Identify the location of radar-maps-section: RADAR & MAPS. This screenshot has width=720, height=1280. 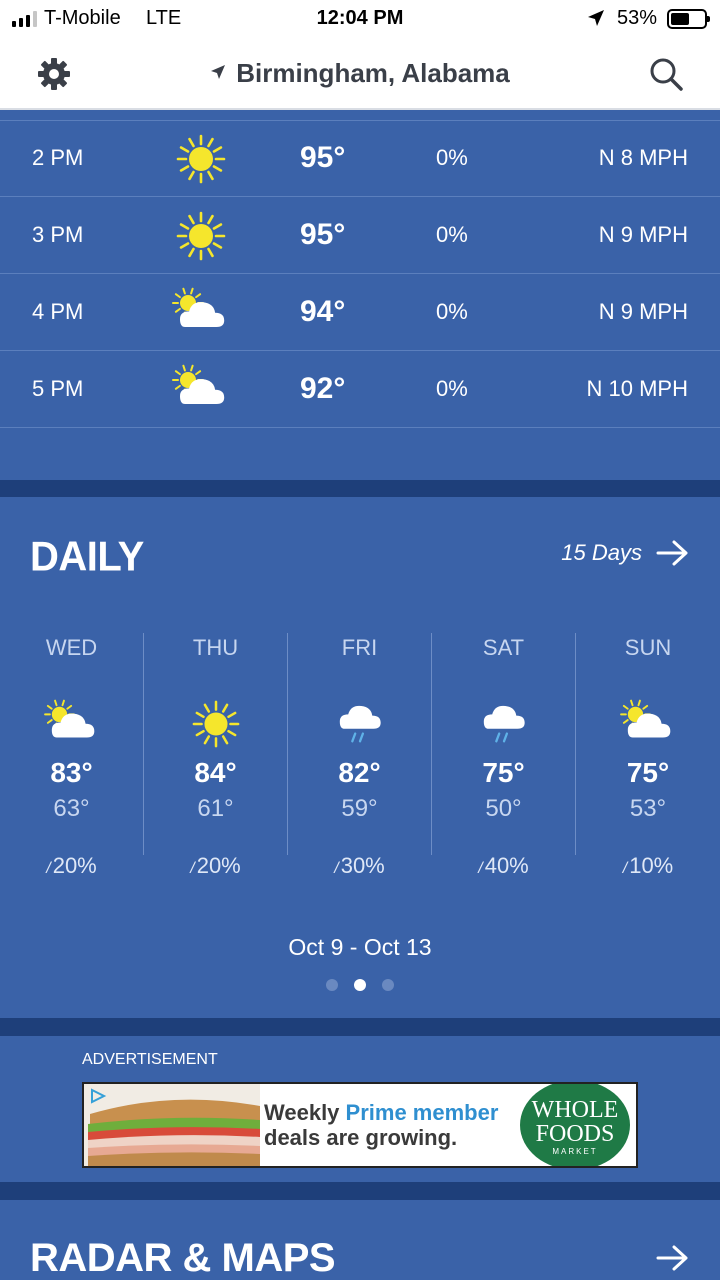
(360, 1240).